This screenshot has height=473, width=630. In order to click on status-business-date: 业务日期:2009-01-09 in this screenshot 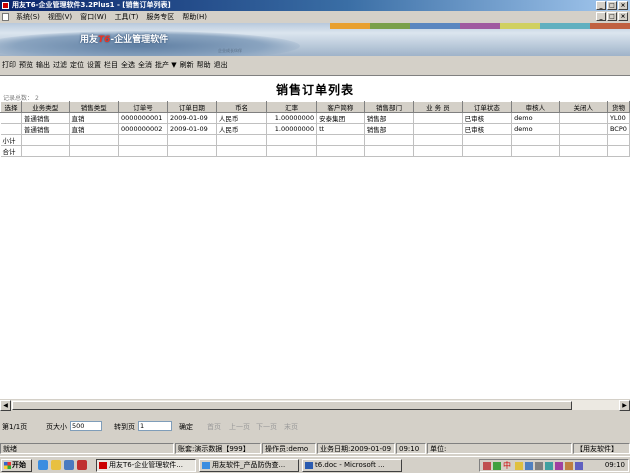, I will do `click(356, 448)`.